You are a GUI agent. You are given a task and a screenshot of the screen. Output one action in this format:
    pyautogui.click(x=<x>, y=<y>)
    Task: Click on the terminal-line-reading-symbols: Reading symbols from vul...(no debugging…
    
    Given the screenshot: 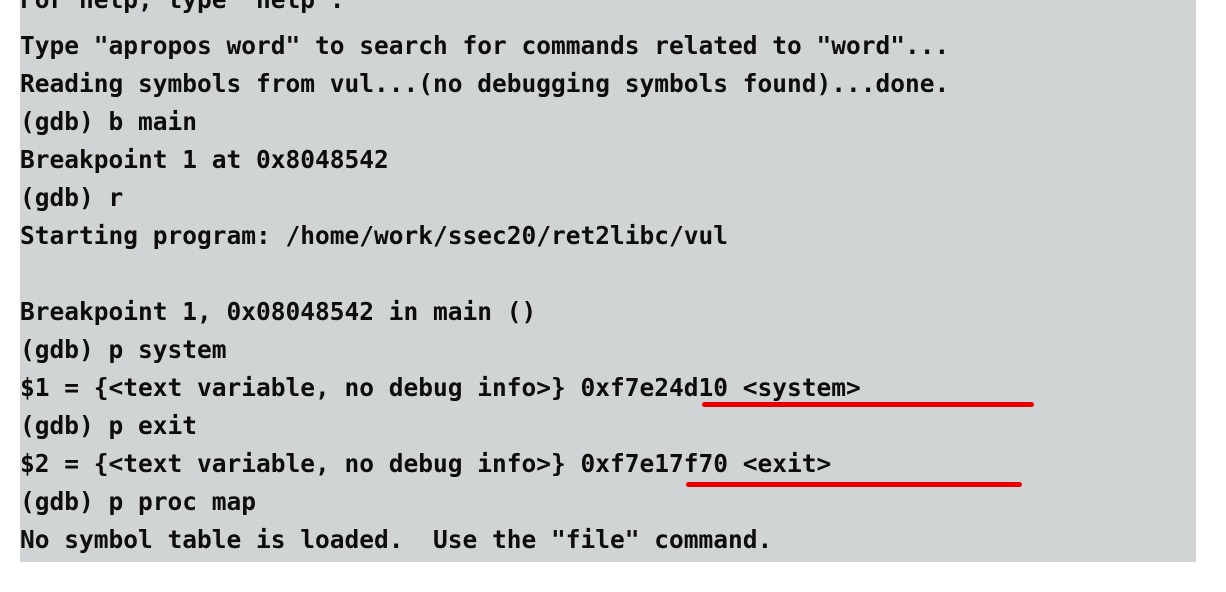 What is the action you would take?
    pyautogui.click(x=485, y=83)
    